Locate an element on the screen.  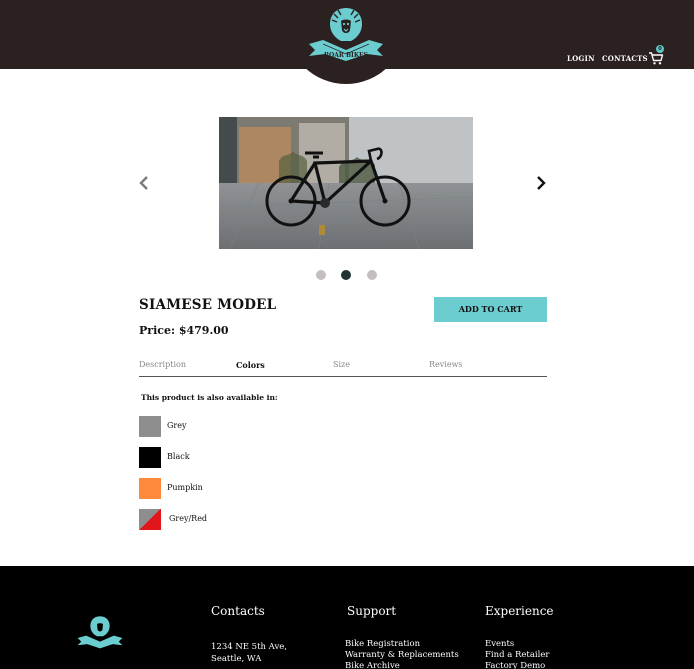
color-label: Grey is located at coordinates (177, 425).